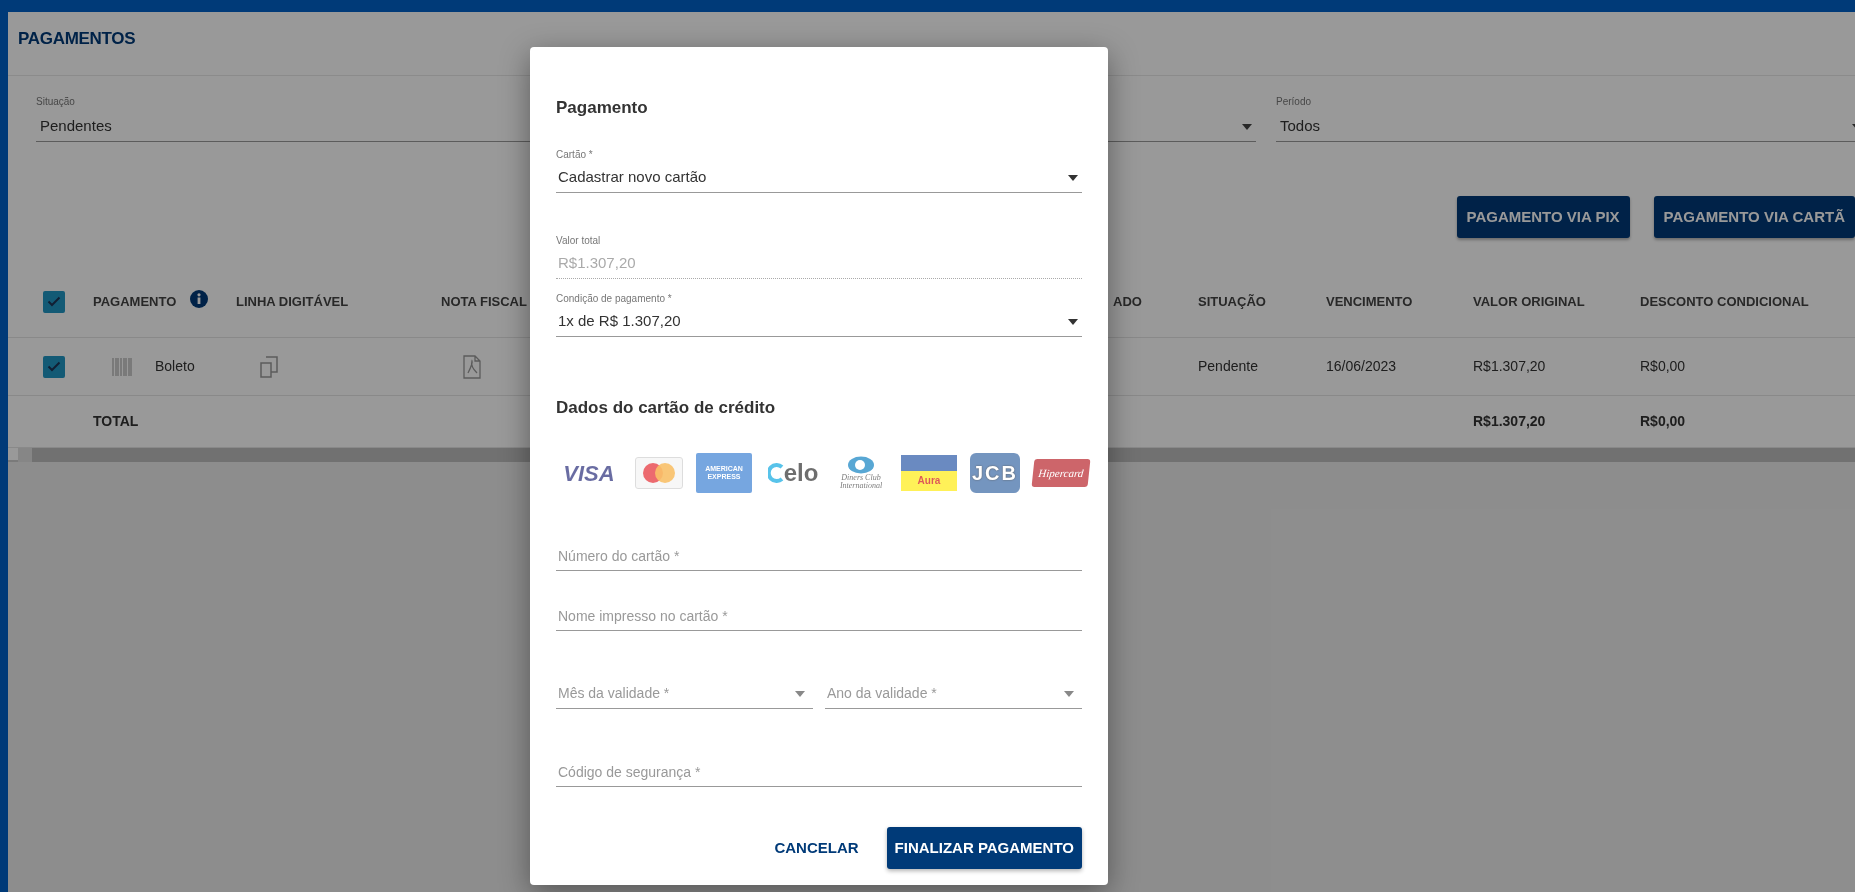  What do you see at coordinates (1754, 217) in the screenshot?
I see `payment-button: PAGAMENTO VIA CARTÃ` at bounding box center [1754, 217].